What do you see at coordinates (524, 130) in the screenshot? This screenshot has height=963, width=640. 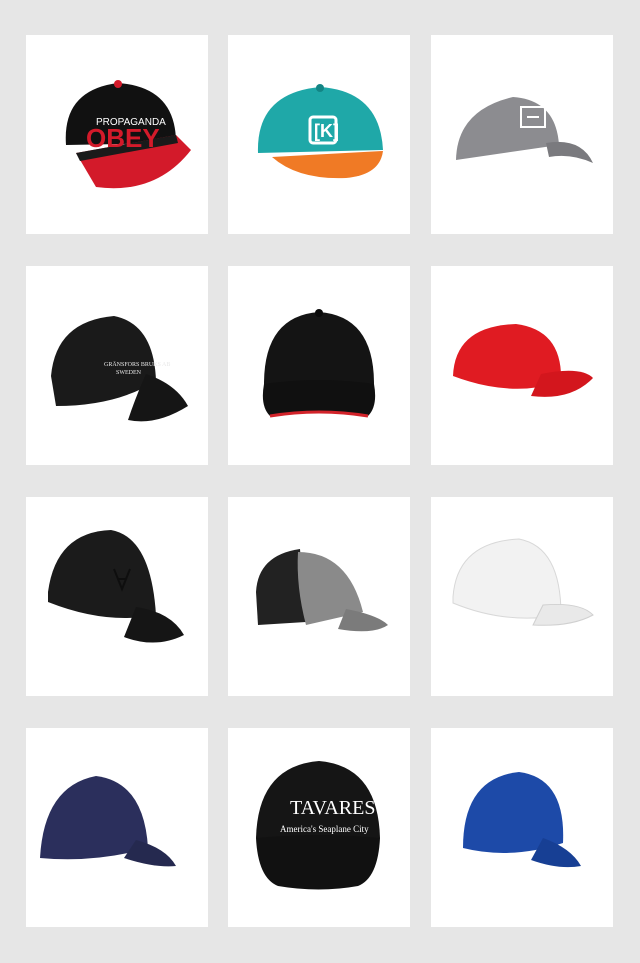 I see `grey-baseball-cap-icon` at bounding box center [524, 130].